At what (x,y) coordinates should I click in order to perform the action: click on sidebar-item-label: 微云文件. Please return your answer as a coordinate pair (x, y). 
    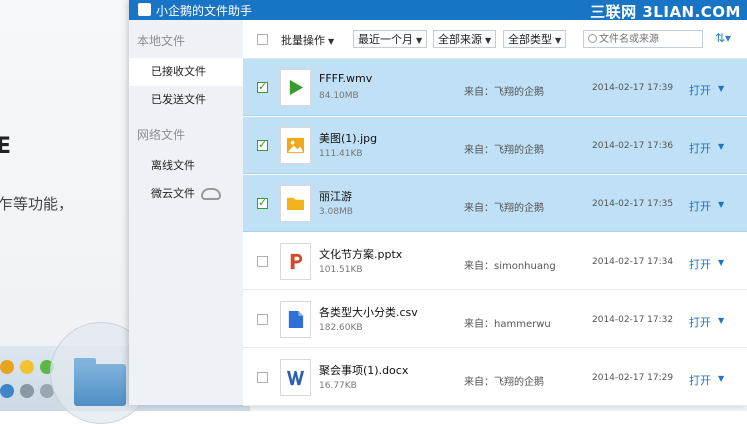
    Looking at the image, I should click on (173, 193).